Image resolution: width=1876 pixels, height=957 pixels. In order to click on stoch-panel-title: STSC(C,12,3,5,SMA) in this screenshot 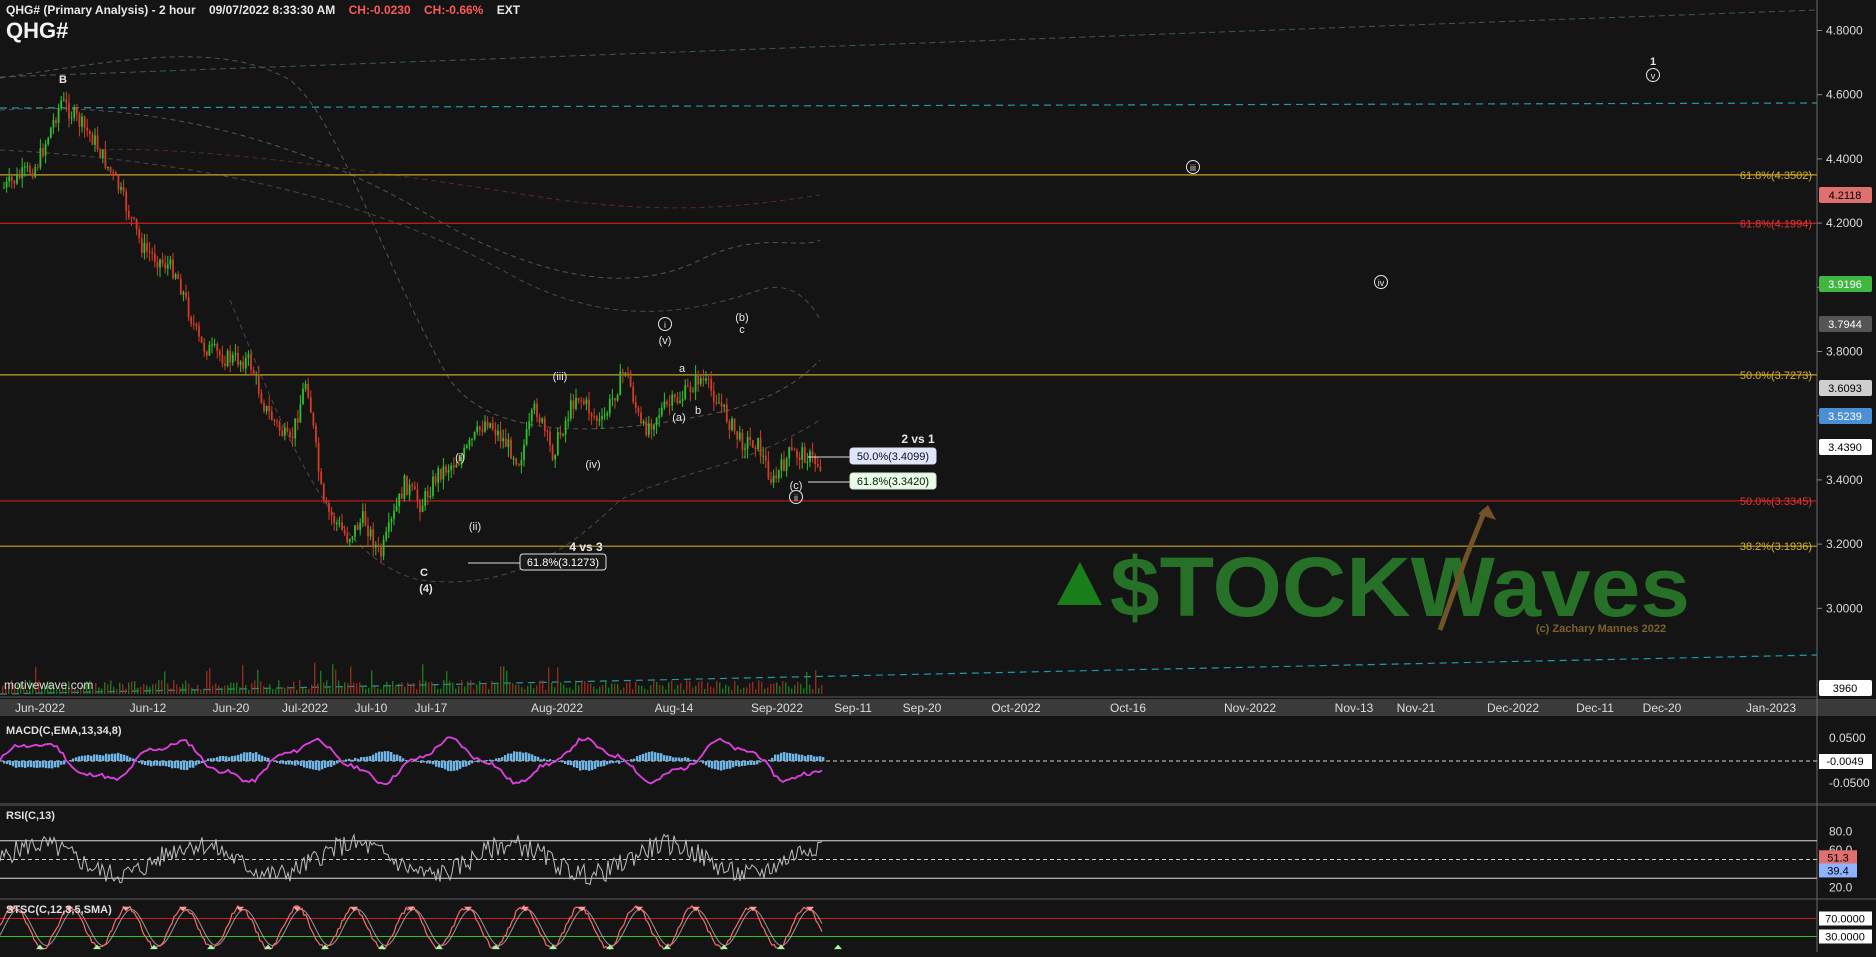, I will do `click(59, 910)`.